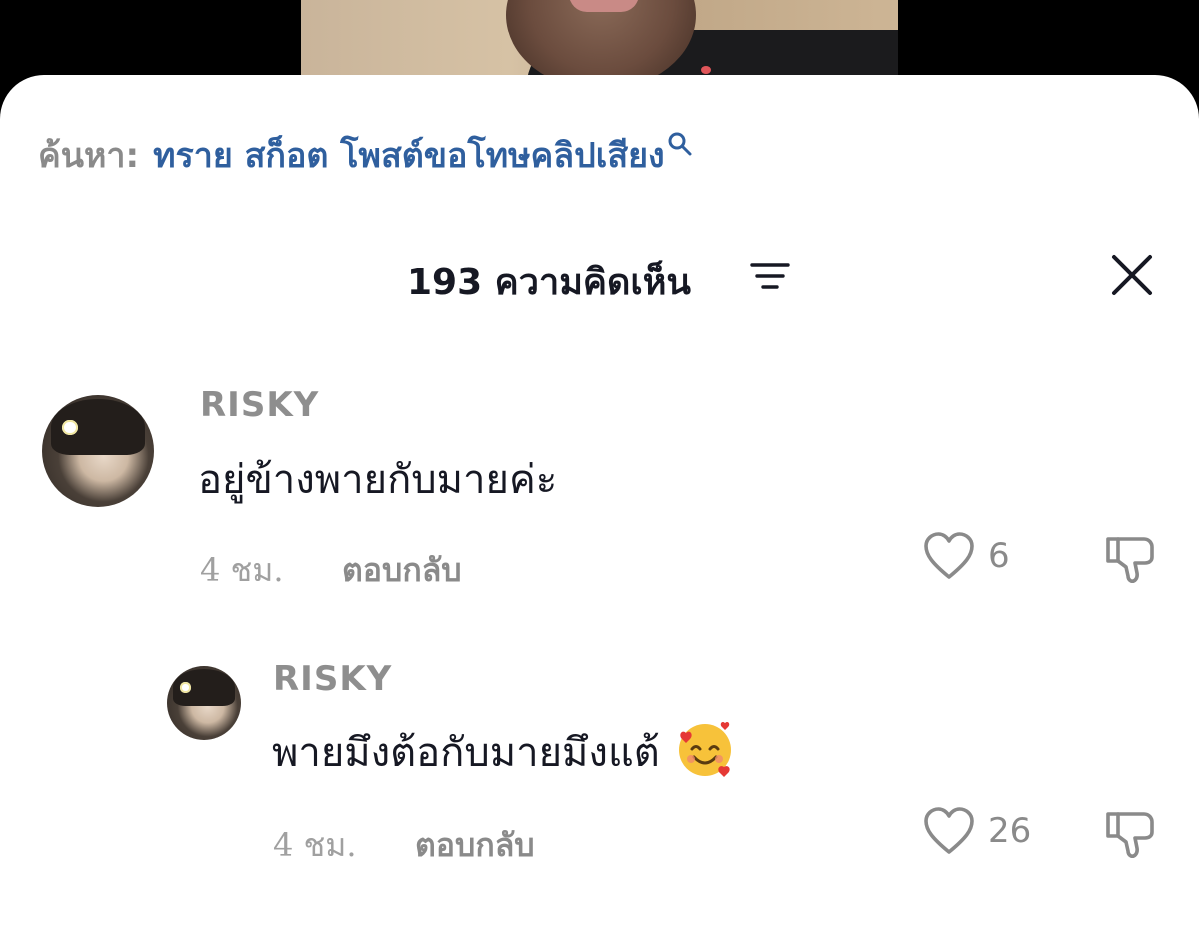 Image resolution: width=1199 pixels, height=931 pixels. Describe the element at coordinates (604, 6) in the screenshot. I see `video-person-mouth` at that location.